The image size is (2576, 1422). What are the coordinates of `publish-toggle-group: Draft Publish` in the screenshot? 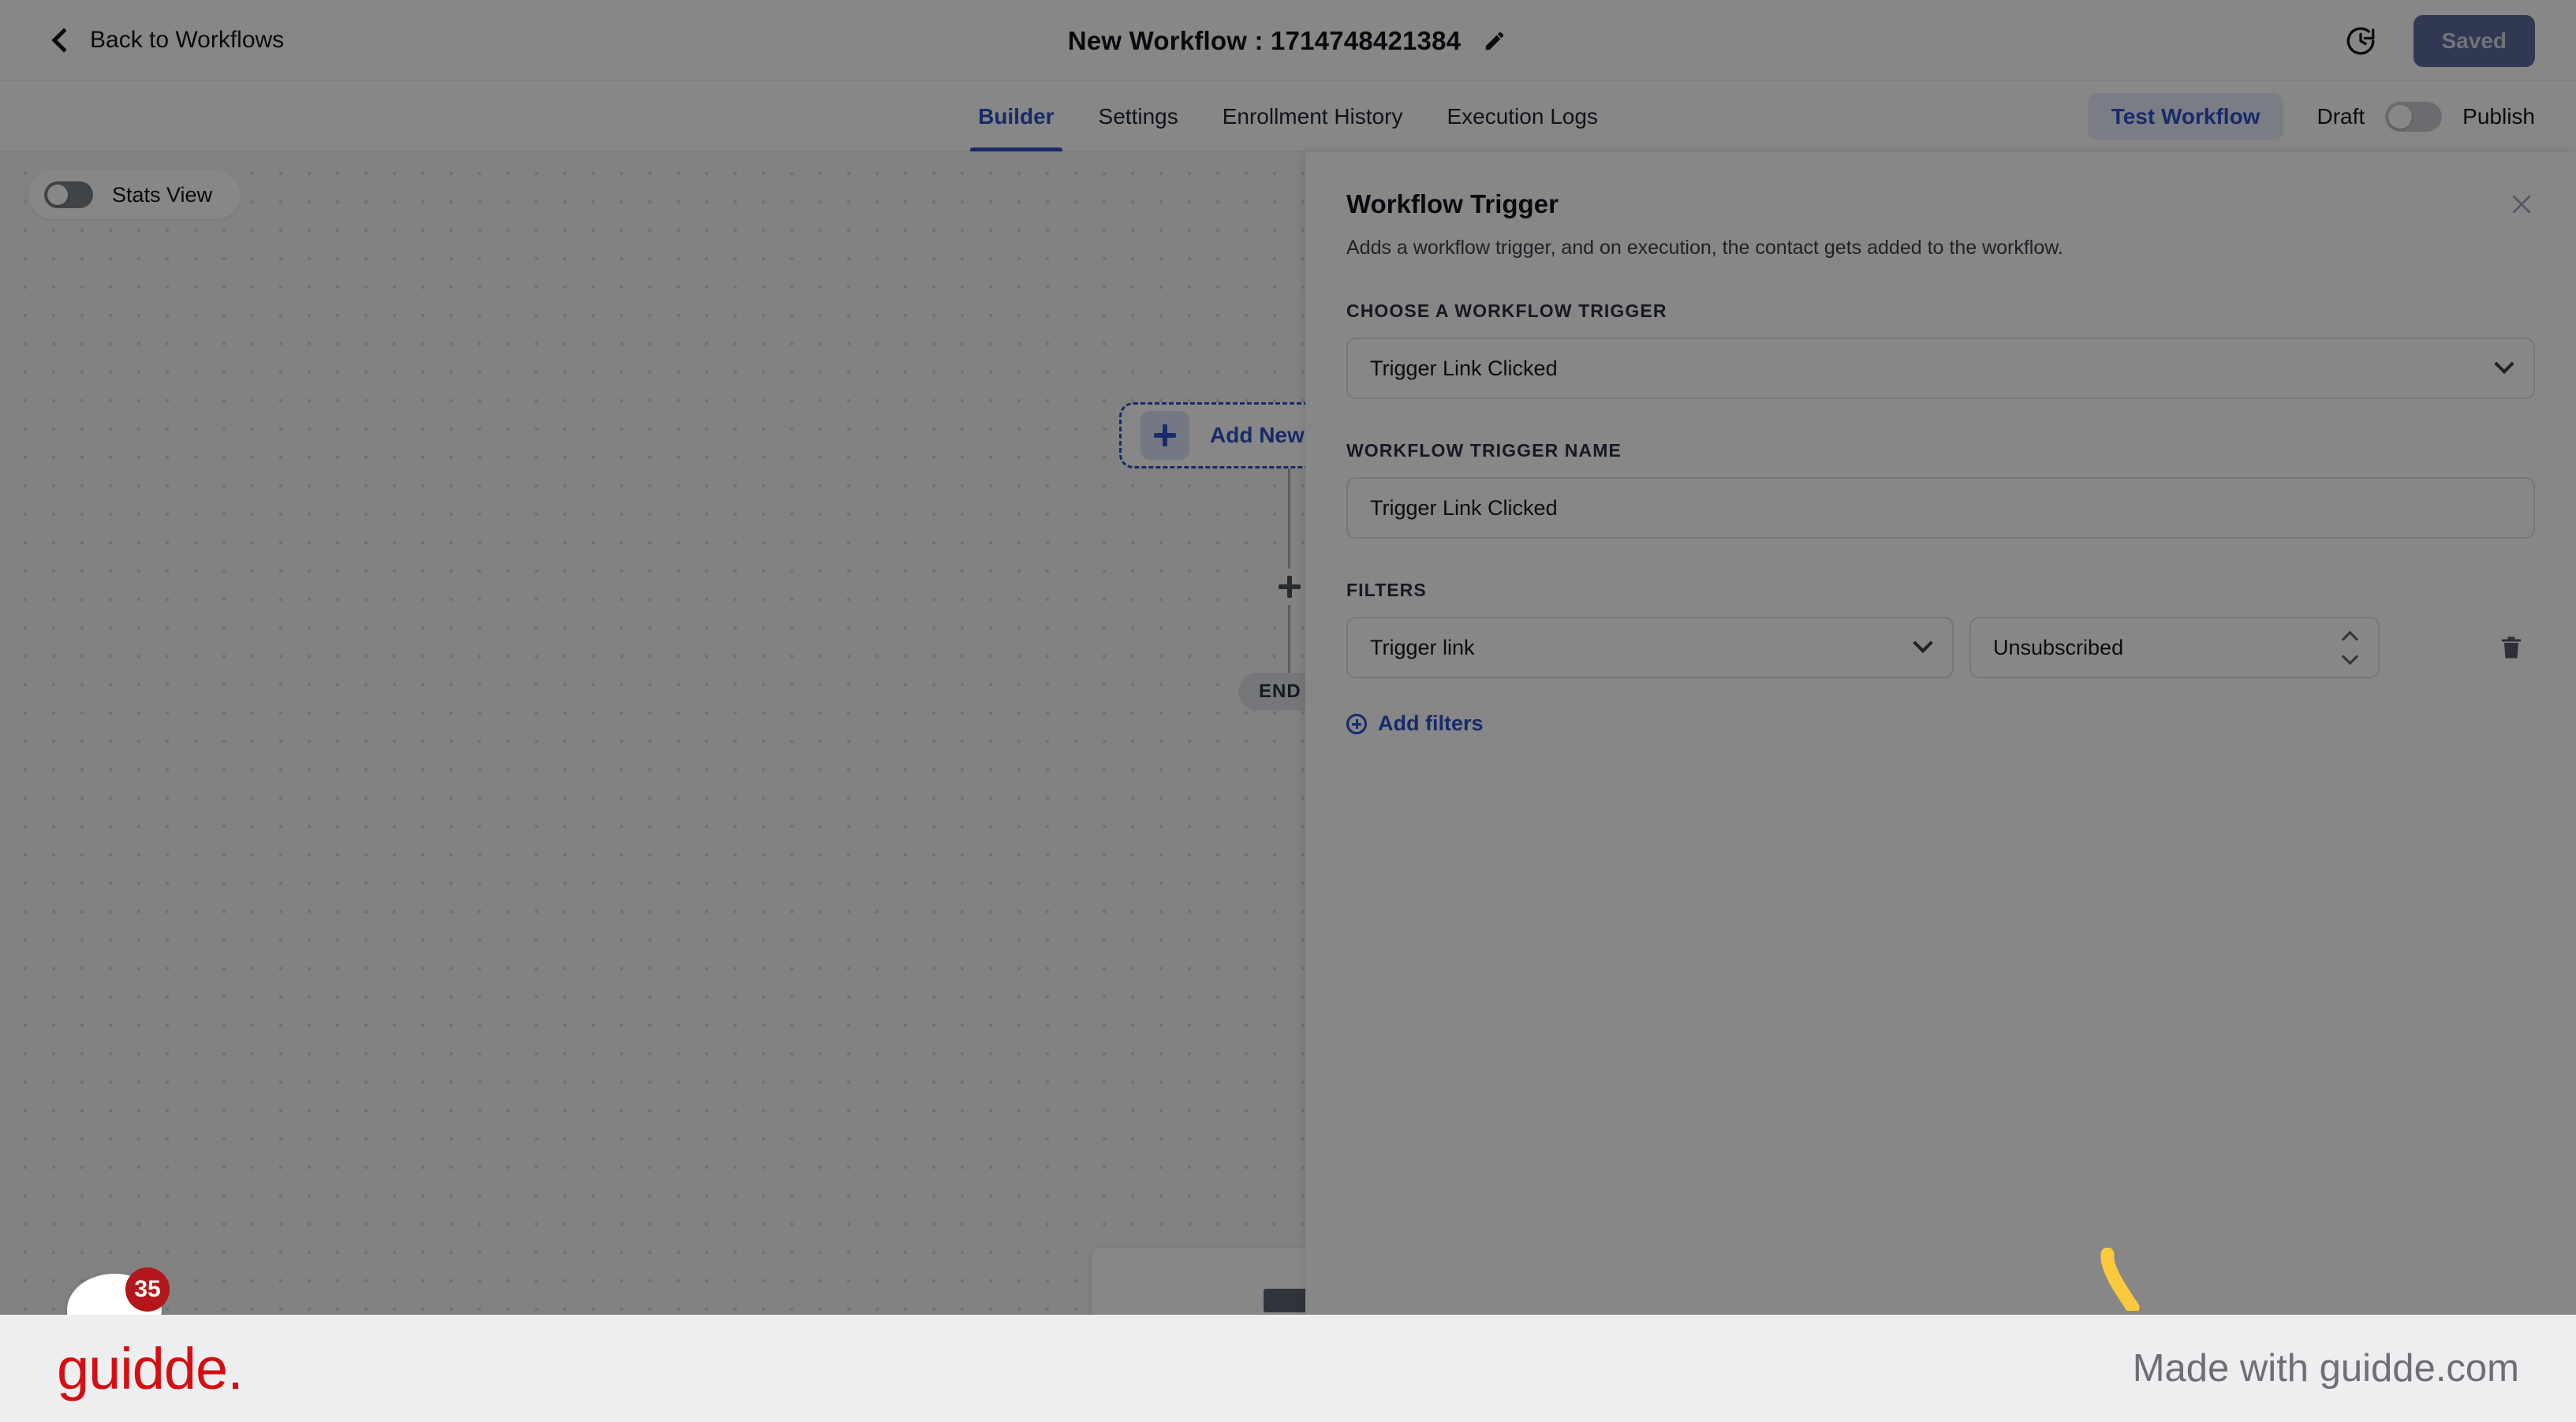 It's located at (2426, 116).